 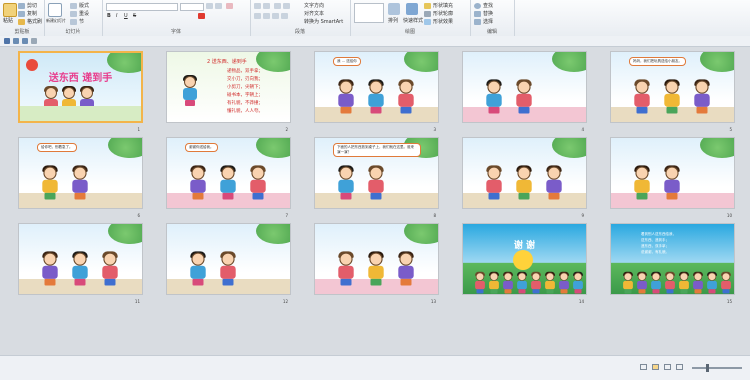 What do you see at coordinates (209, 6) in the screenshot?
I see `grow-font-icon` at bounding box center [209, 6].